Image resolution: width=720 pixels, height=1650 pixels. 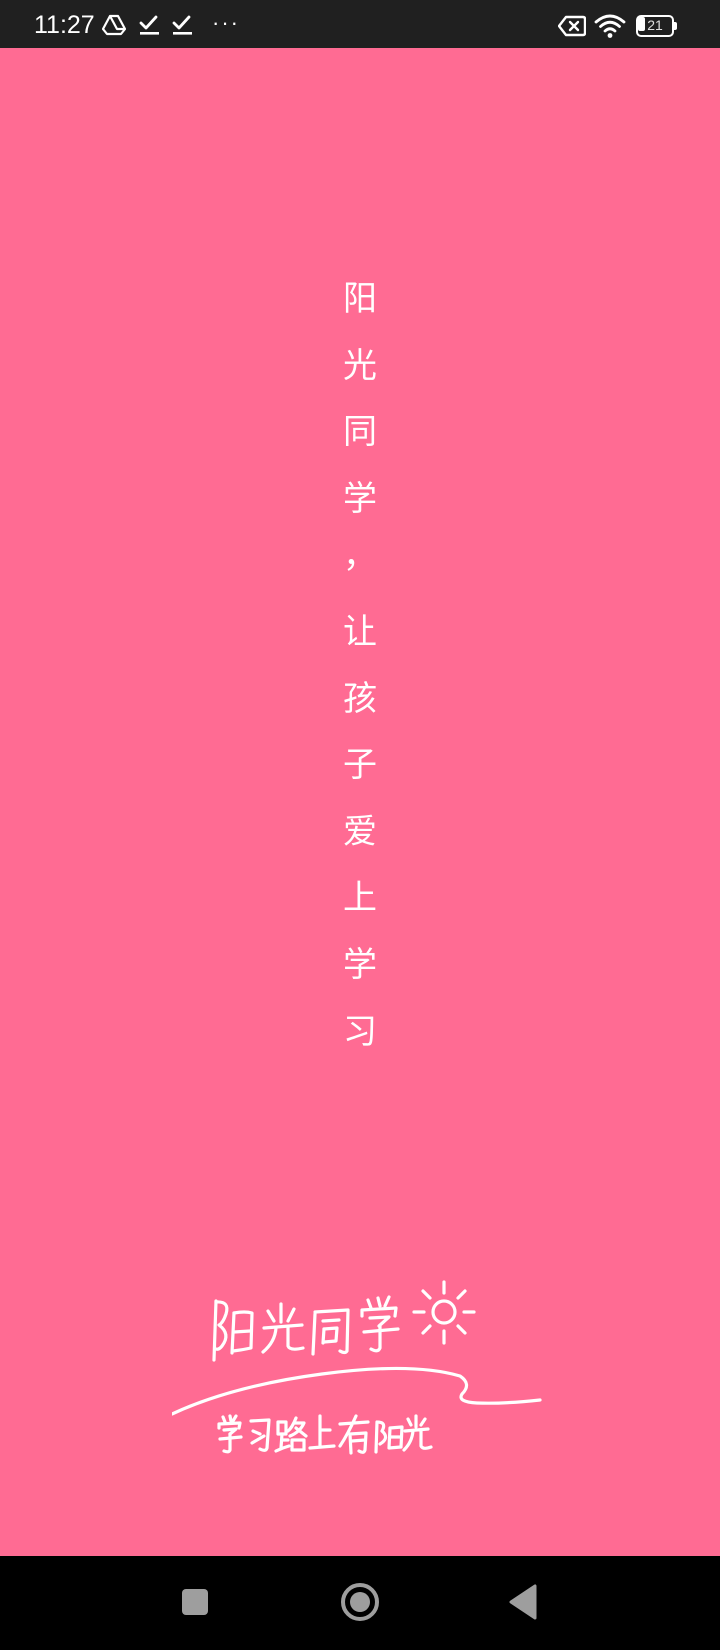 I want to click on battery-icon: 21, so click(x=656, y=26).